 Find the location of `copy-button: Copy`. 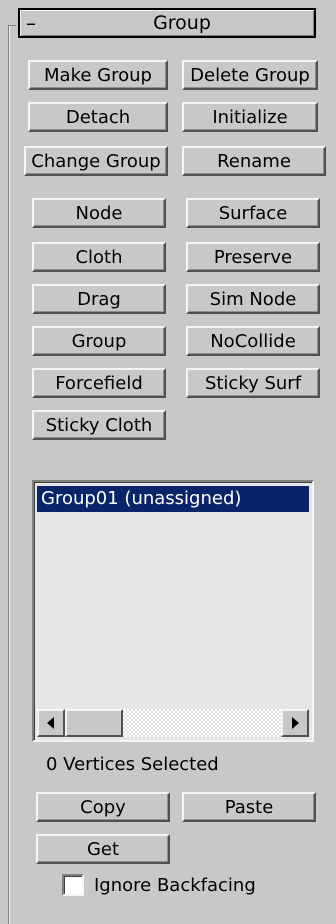

copy-button: Copy is located at coordinates (103, 807).